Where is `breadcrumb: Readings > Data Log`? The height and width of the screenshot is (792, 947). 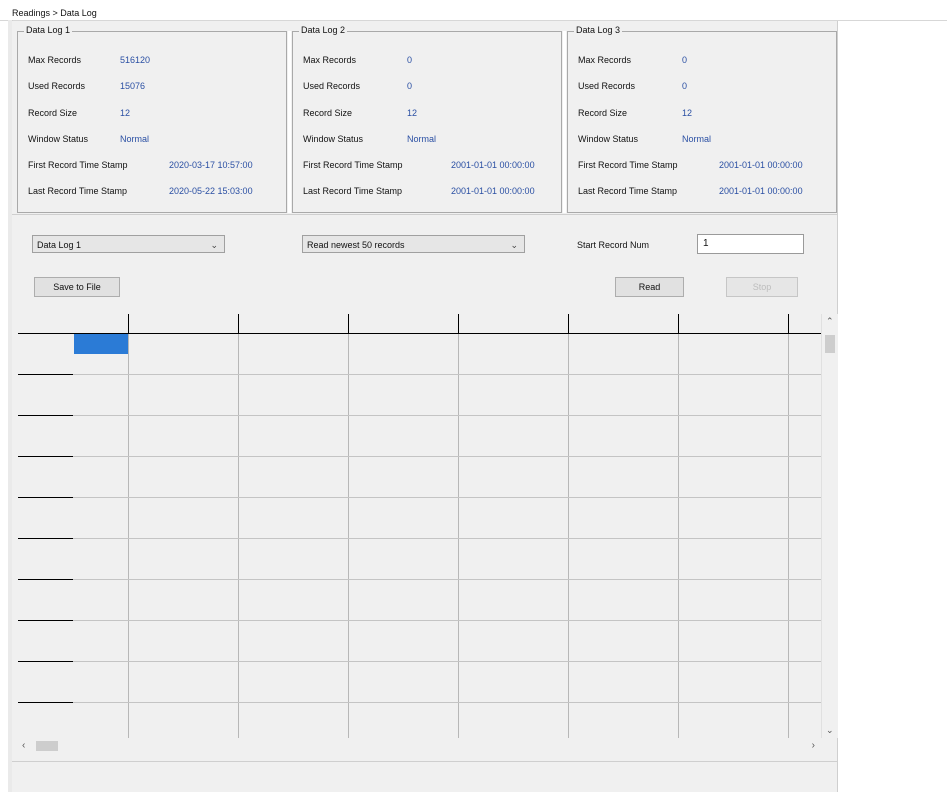 breadcrumb: Readings > Data Log is located at coordinates (54, 13).